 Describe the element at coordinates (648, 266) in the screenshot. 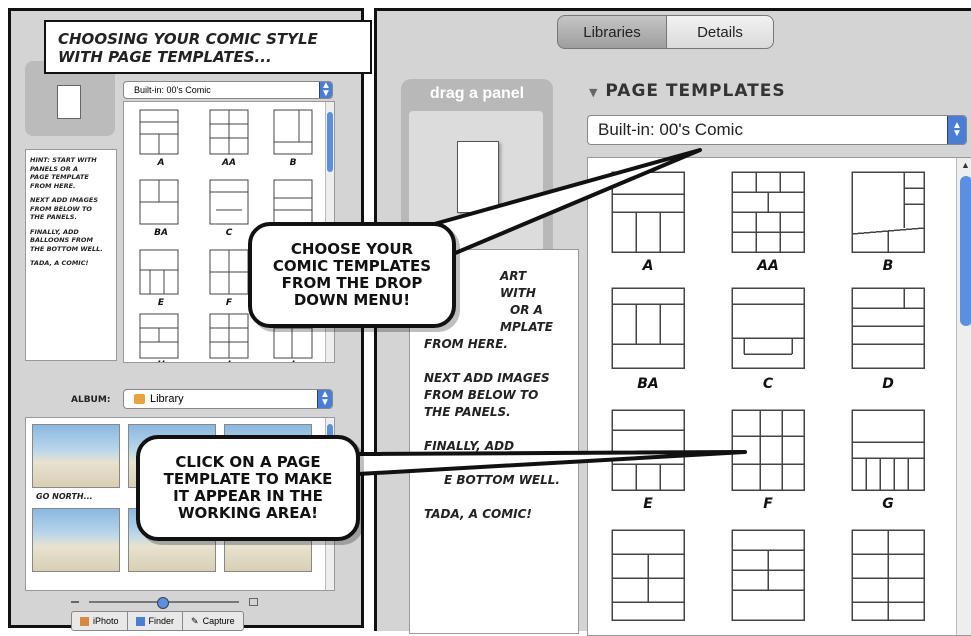

I see `template-label-a: A` at that location.